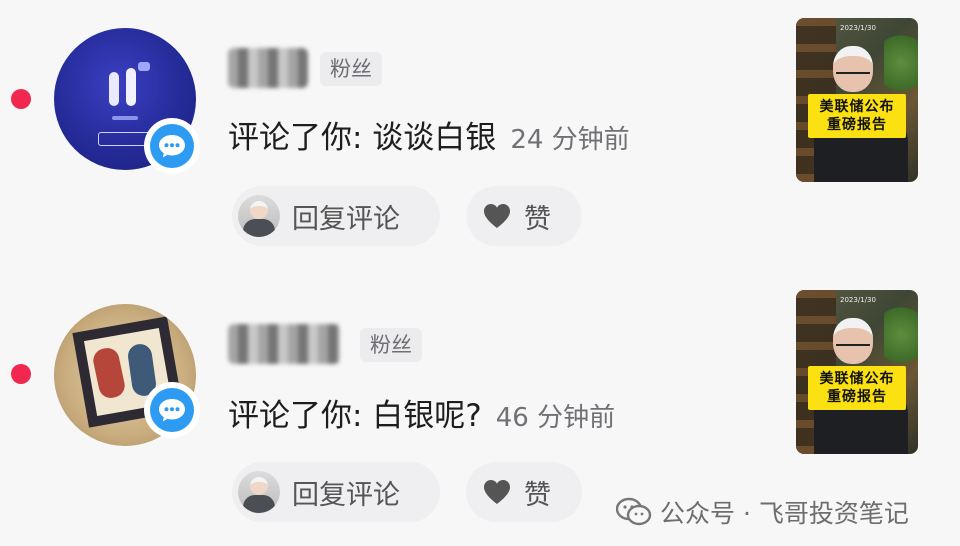 This screenshot has width=960, height=546. What do you see at coordinates (570, 140) in the screenshot?
I see `timestamp: 24 分钟前` at bounding box center [570, 140].